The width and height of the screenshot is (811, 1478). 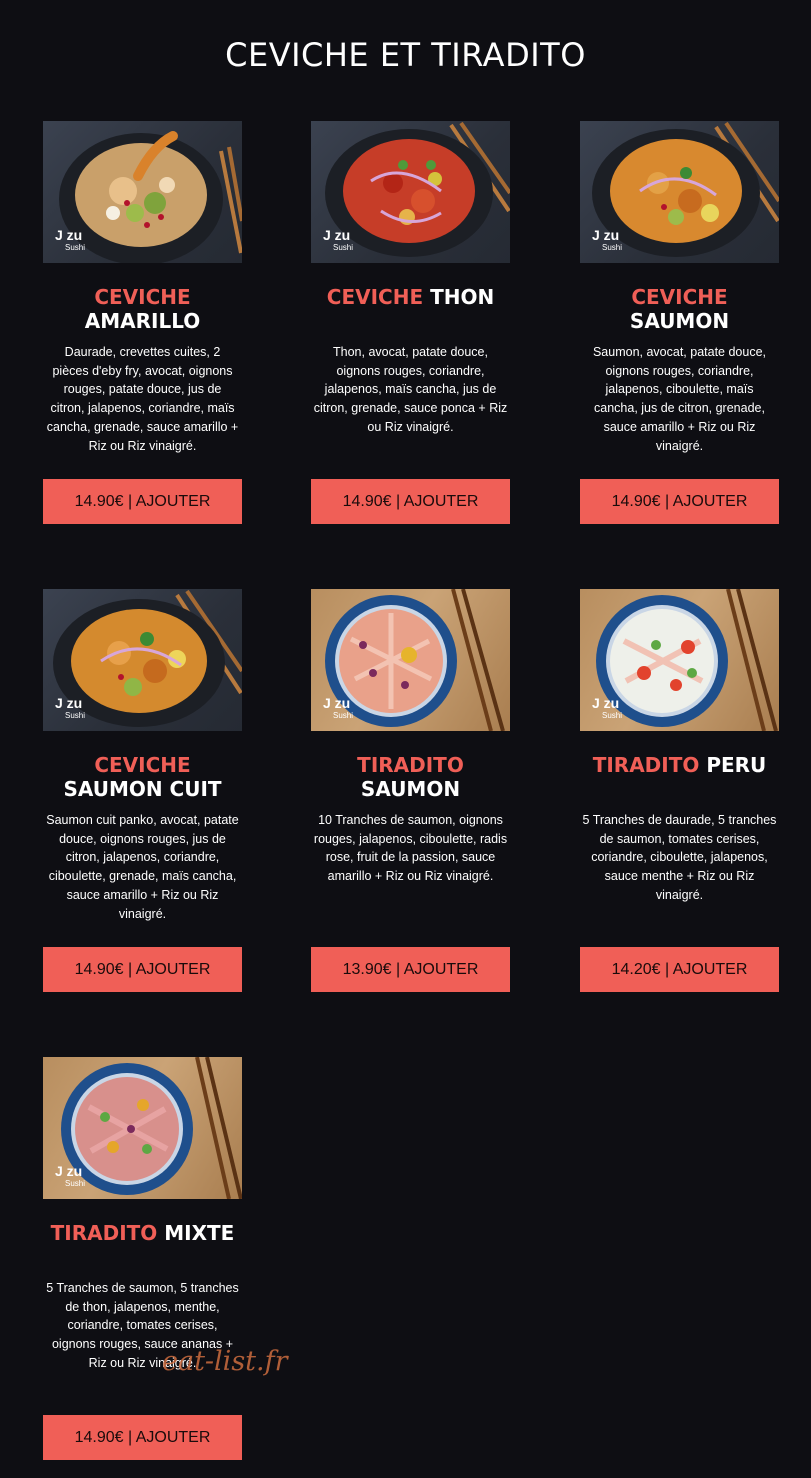 I want to click on product-name-rest: AMARILLO, so click(x=142, y=321).